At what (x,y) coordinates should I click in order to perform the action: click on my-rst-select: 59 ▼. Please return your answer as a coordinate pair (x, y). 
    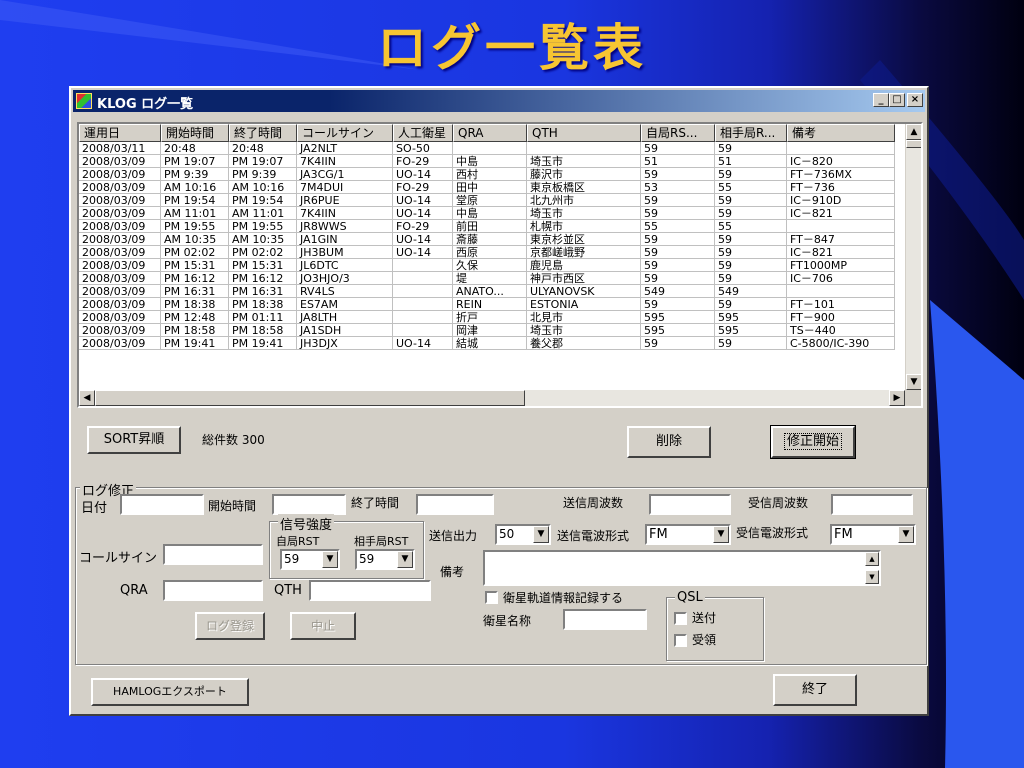
    Looking at the image, I should click on (310, 559).